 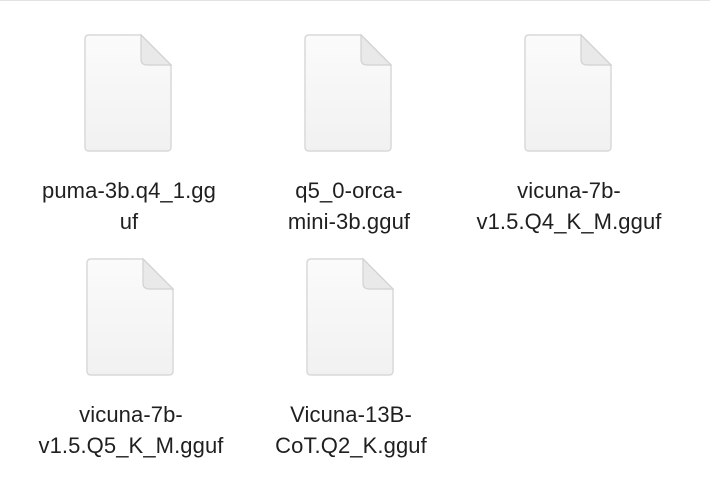 I want to click on file-item-puma-3b: puma-3b.q4_1.gg uf, so click(x=129, y=135).